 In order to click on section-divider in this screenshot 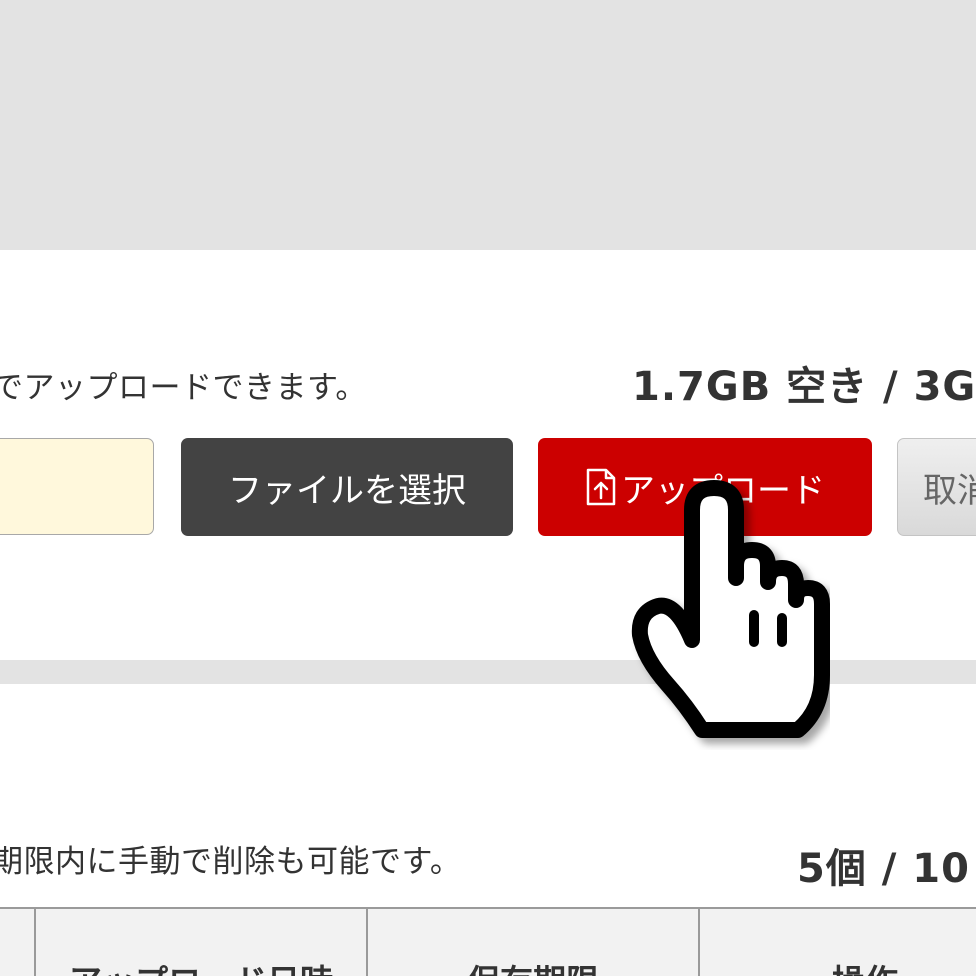, I will do `click(488, 672)`.